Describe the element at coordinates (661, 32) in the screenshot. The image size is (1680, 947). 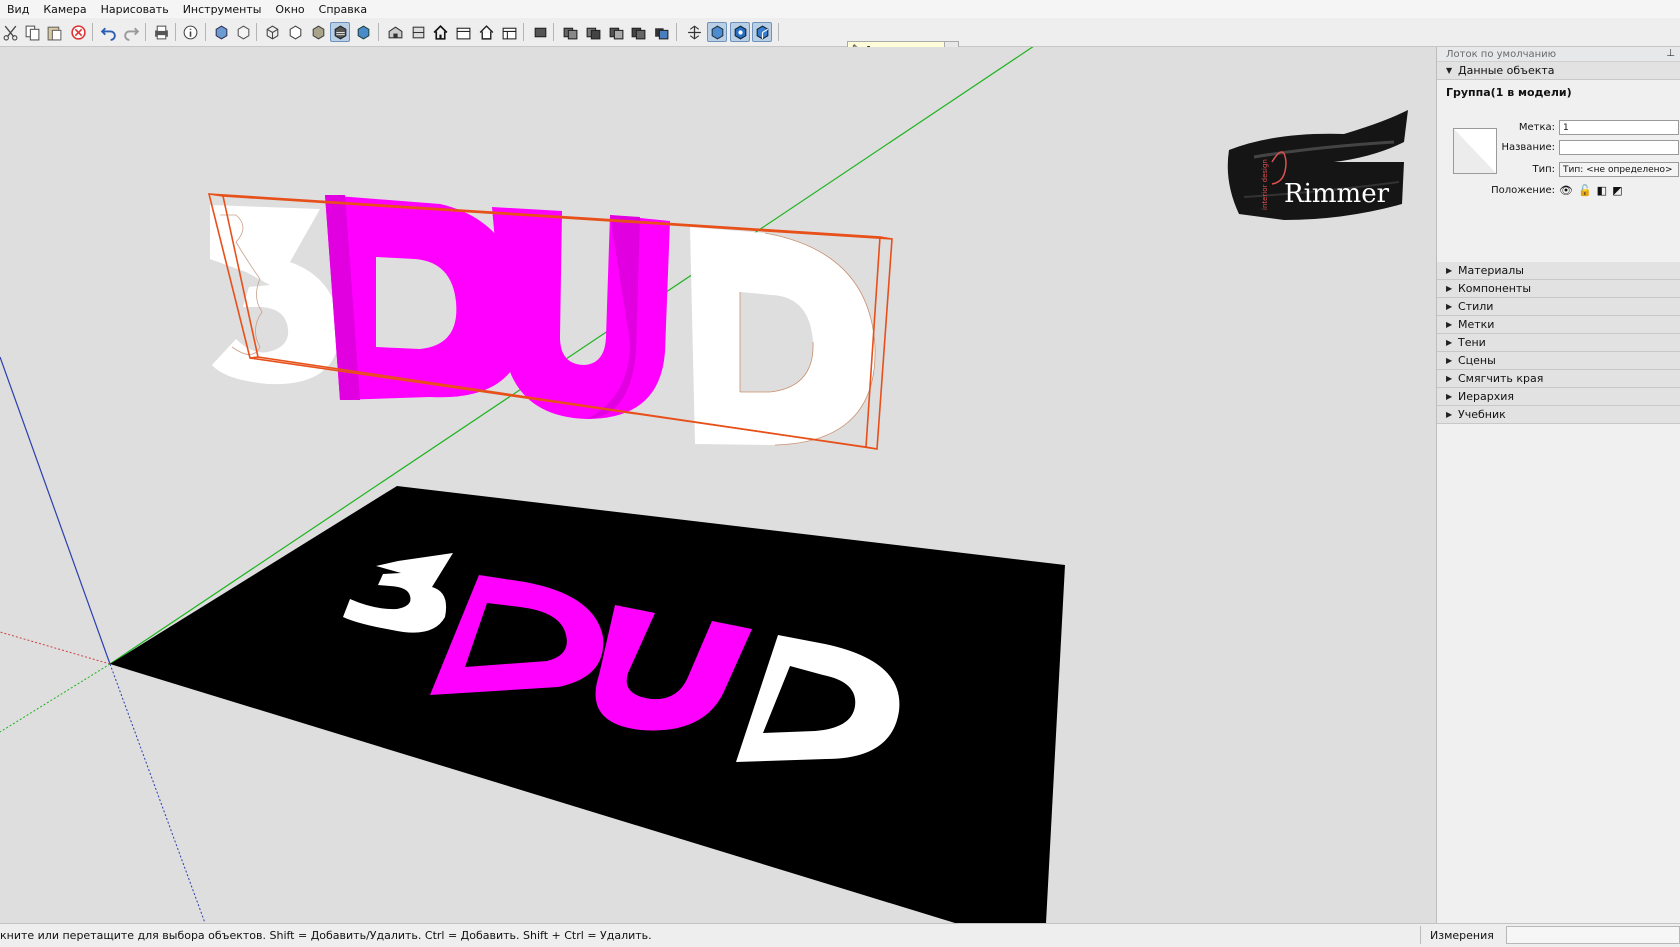
I see `section-fill-icon` at that location.